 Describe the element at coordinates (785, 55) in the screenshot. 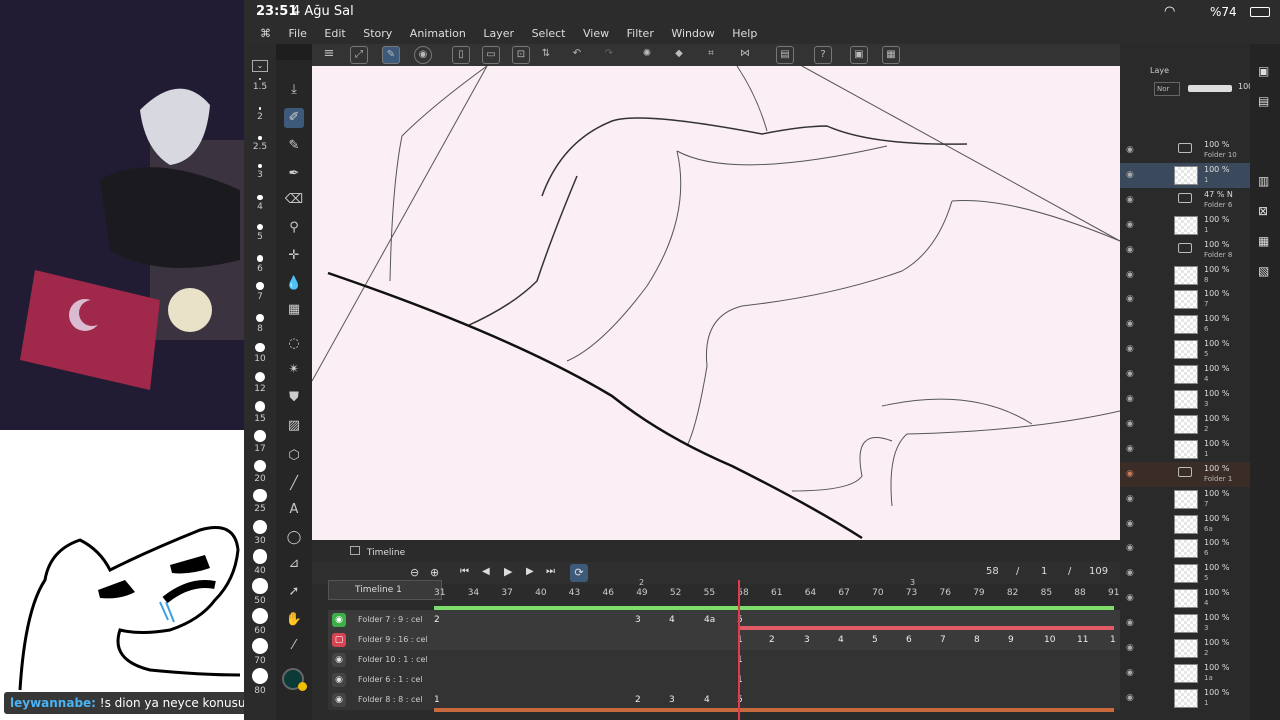

I see `ruler-icon: ▤` at that location.